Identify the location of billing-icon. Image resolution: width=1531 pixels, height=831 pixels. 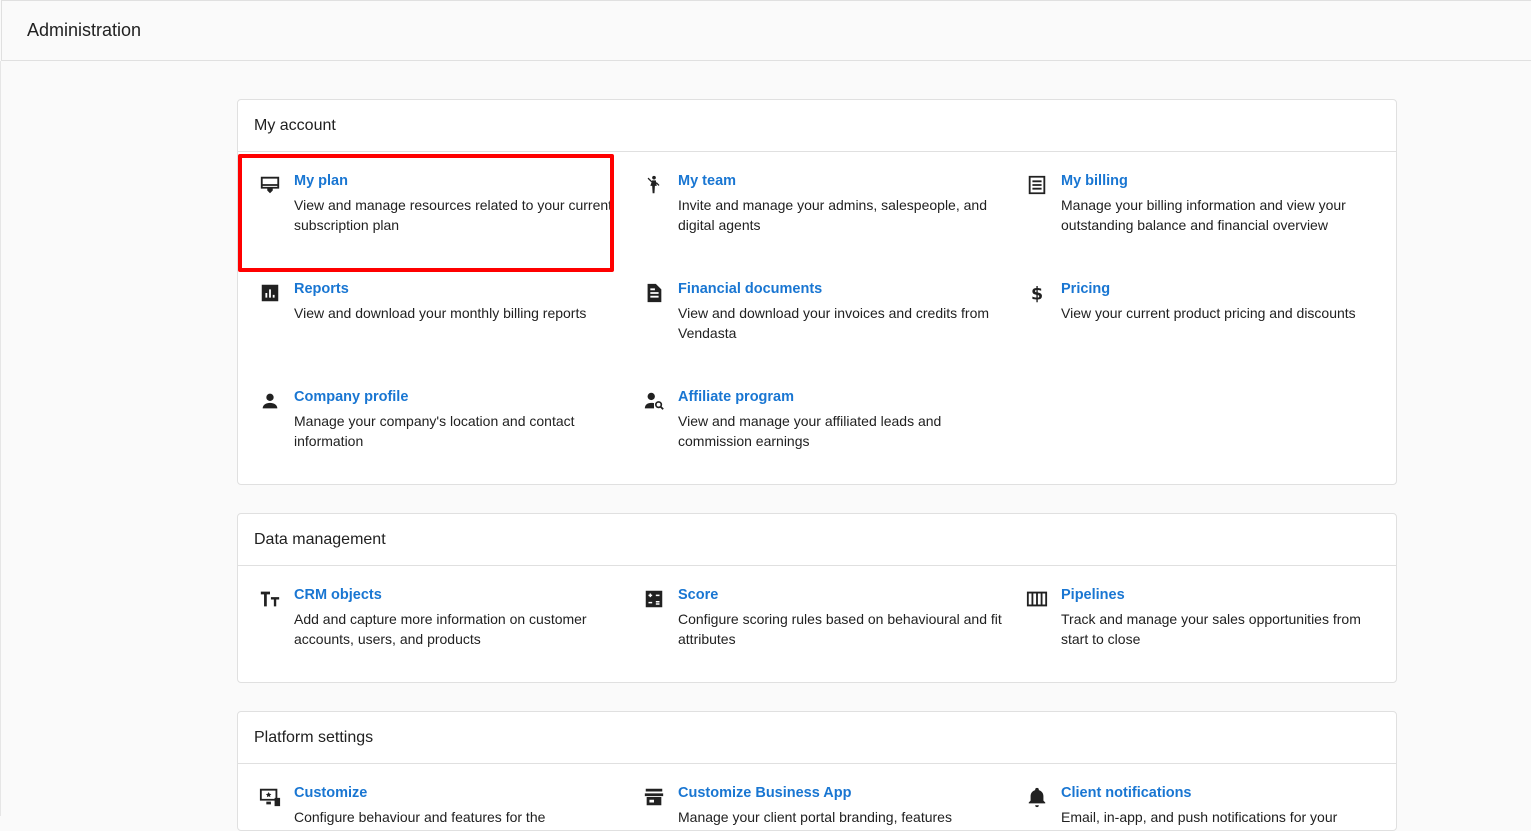
(1037, 185).